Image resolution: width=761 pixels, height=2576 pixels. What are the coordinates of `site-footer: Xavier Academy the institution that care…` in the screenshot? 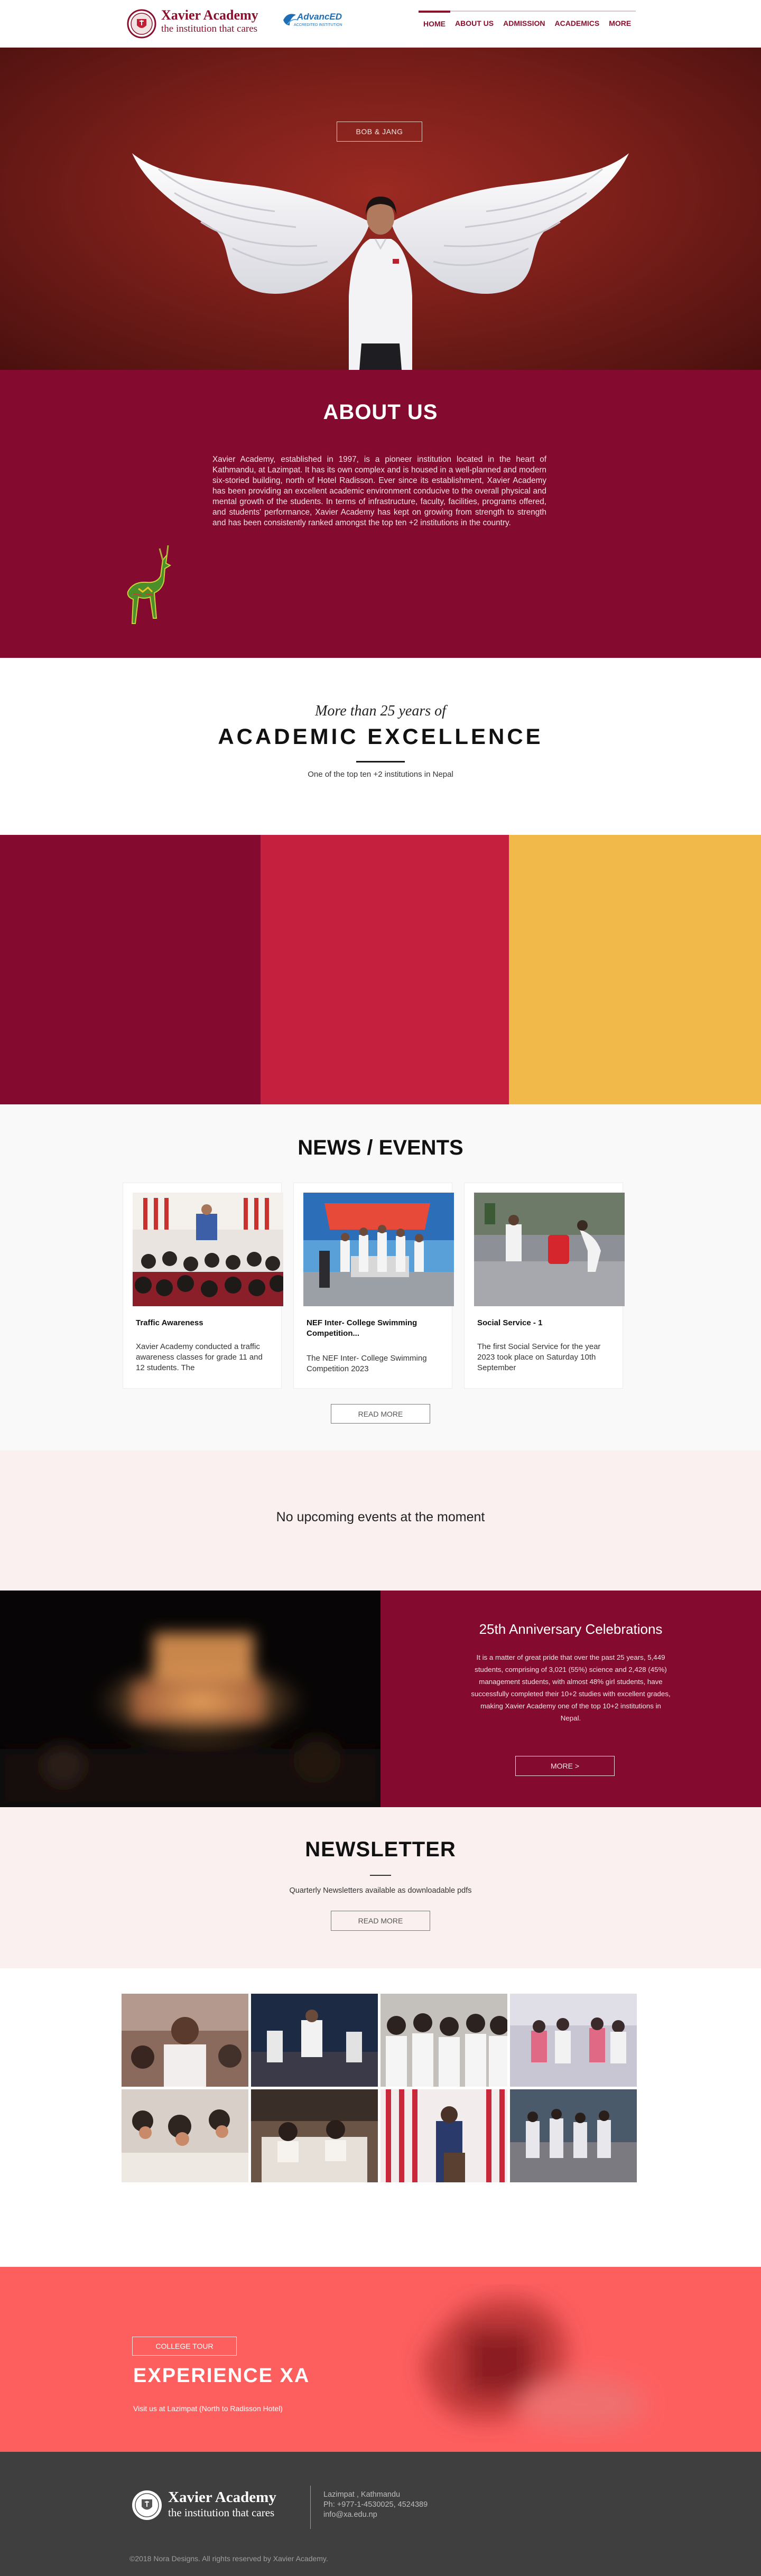 It's located at (380, 2514).